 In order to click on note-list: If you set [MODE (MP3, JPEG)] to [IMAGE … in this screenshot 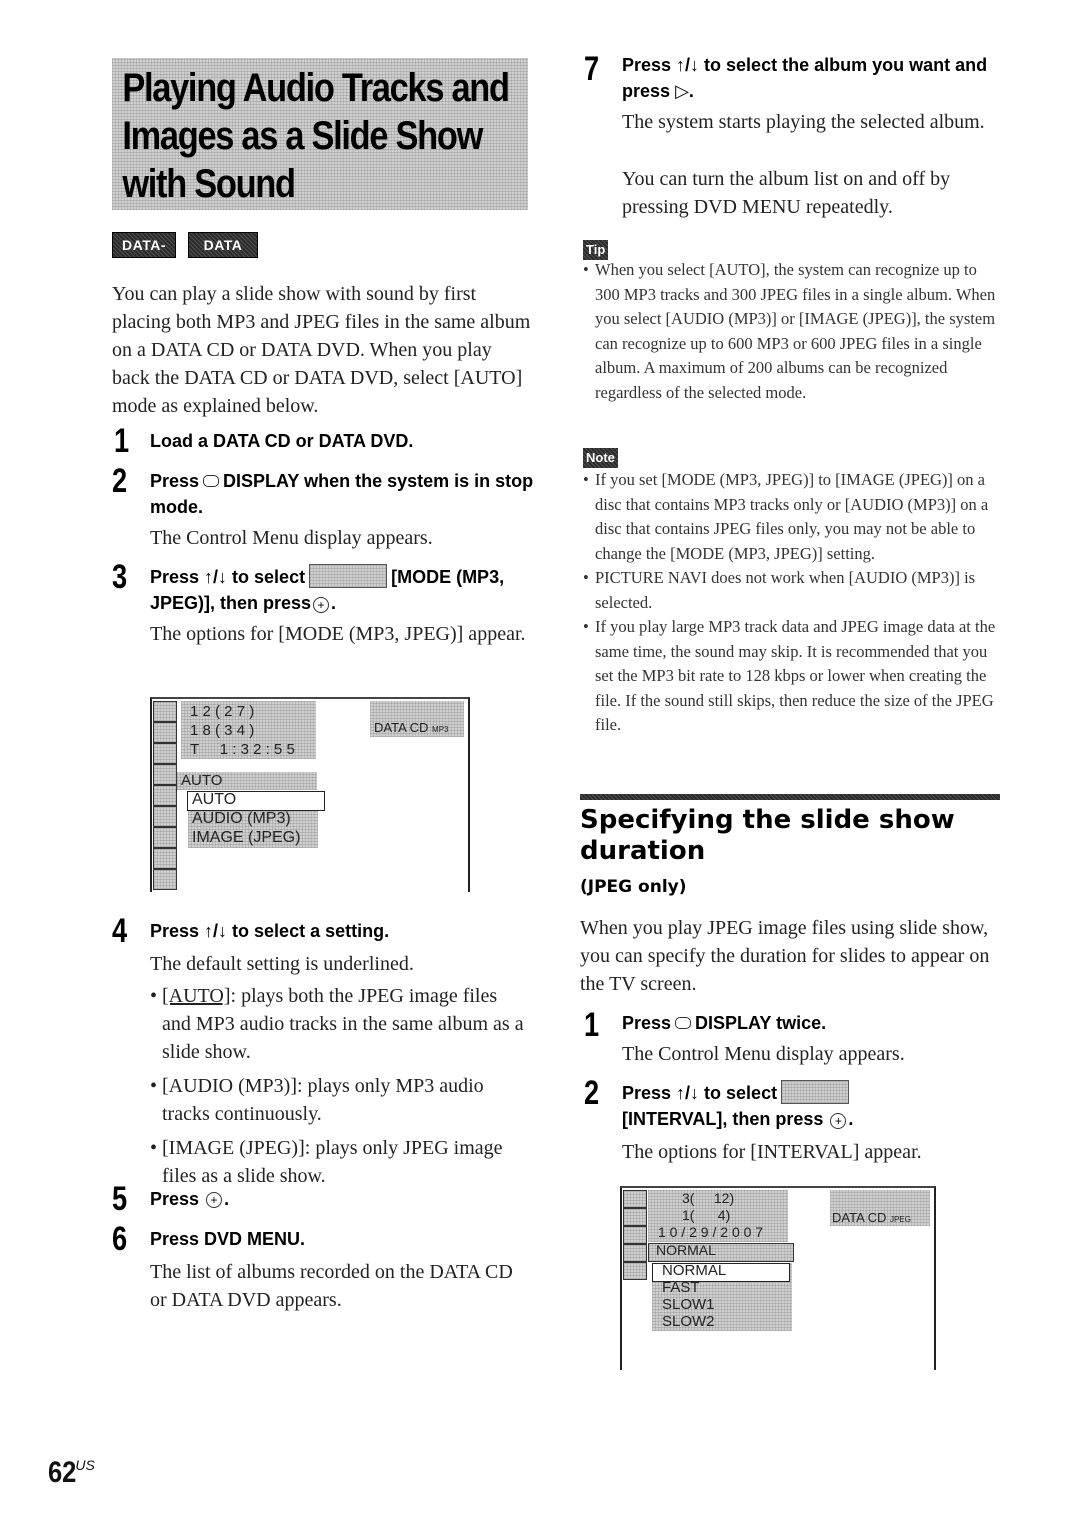, I will do `click(792, 603)`.